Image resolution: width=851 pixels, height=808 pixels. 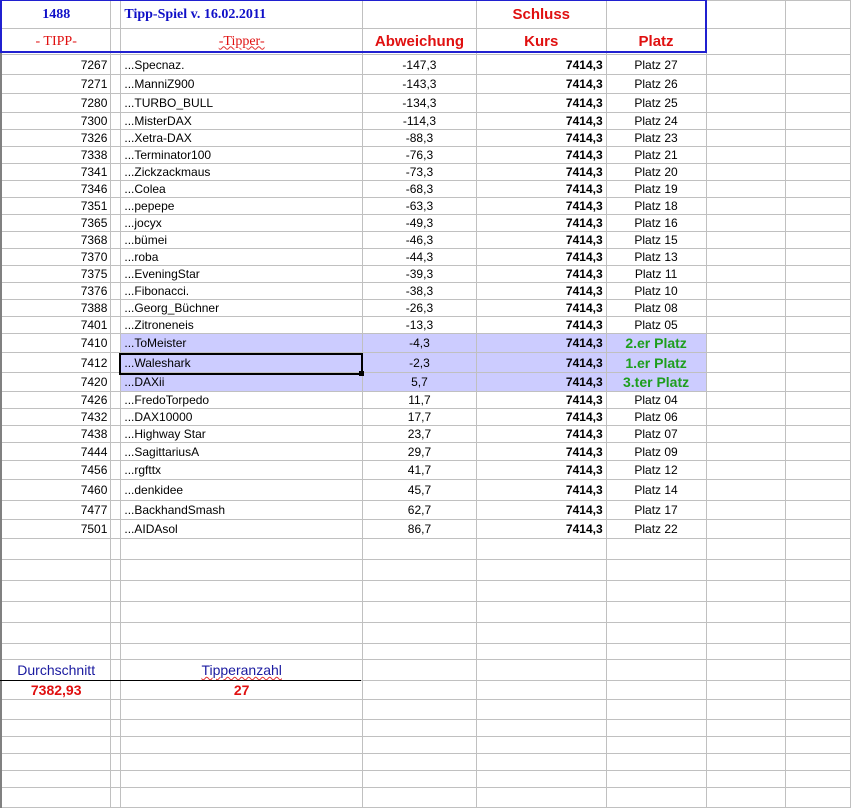 What do you see at coordinates (419, 382) in the screenshot?
I see `abweichung-cell: 5,7` at bounding box center [419, 382].